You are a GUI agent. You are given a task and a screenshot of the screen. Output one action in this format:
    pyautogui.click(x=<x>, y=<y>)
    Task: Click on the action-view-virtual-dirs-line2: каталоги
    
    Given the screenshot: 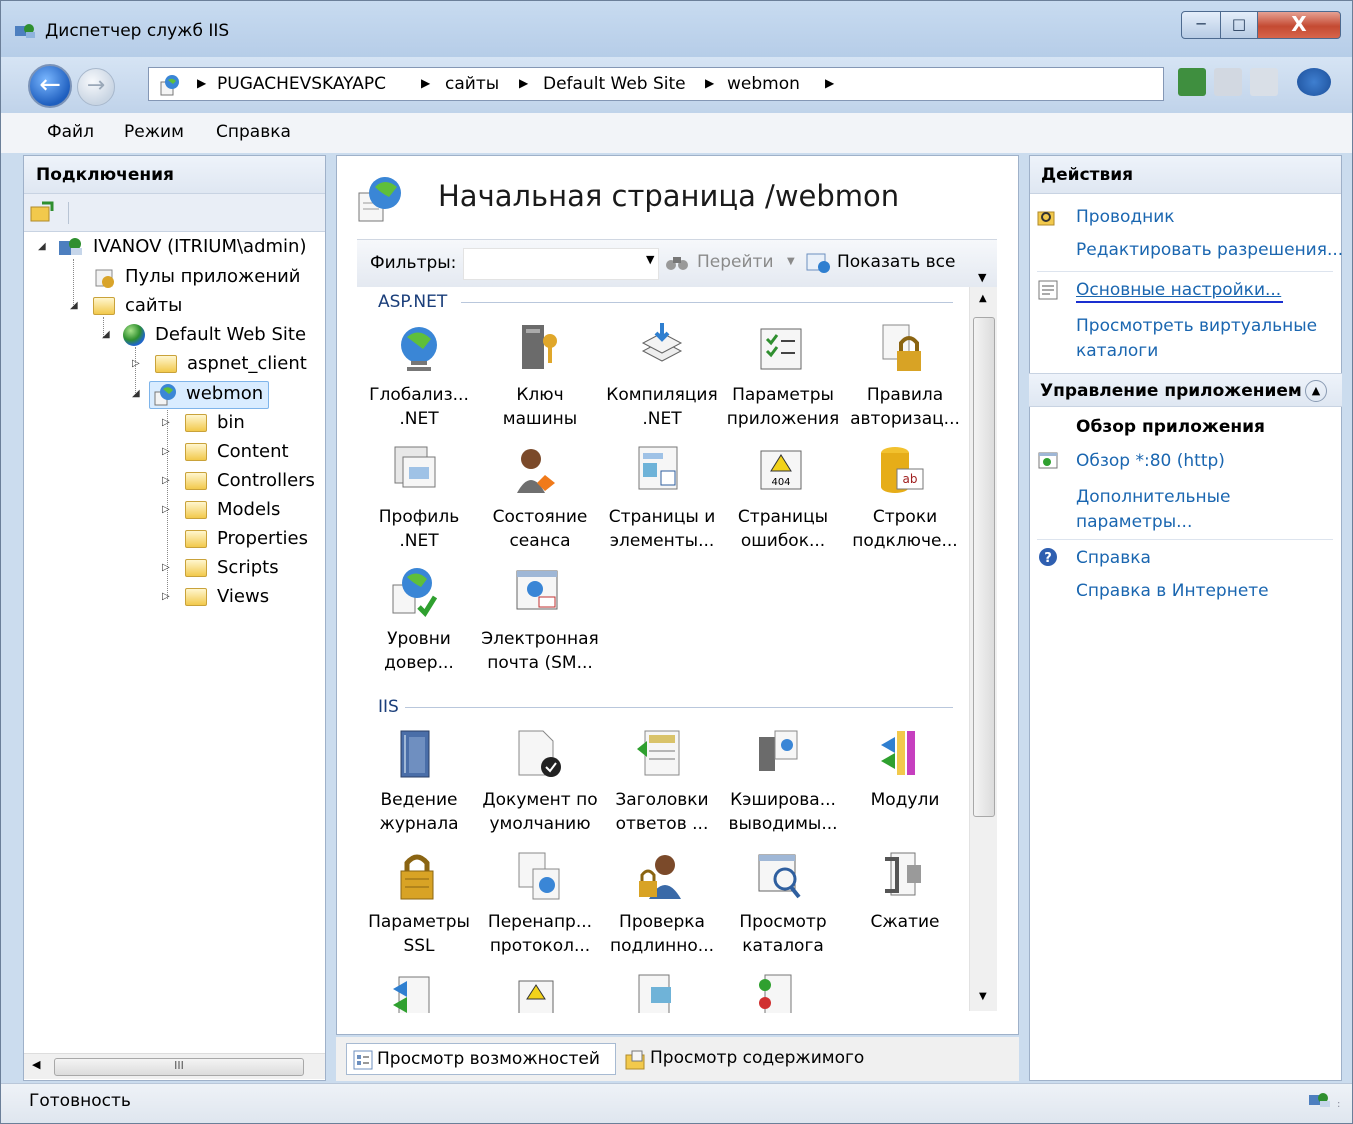 What is the action you would take?
    pyautogui.click(x=1117, y=351)
    